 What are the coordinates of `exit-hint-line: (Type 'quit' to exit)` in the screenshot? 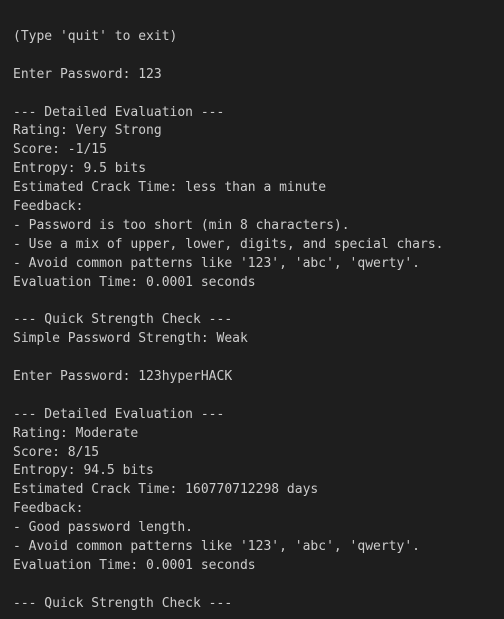 It's located at (95, 36).